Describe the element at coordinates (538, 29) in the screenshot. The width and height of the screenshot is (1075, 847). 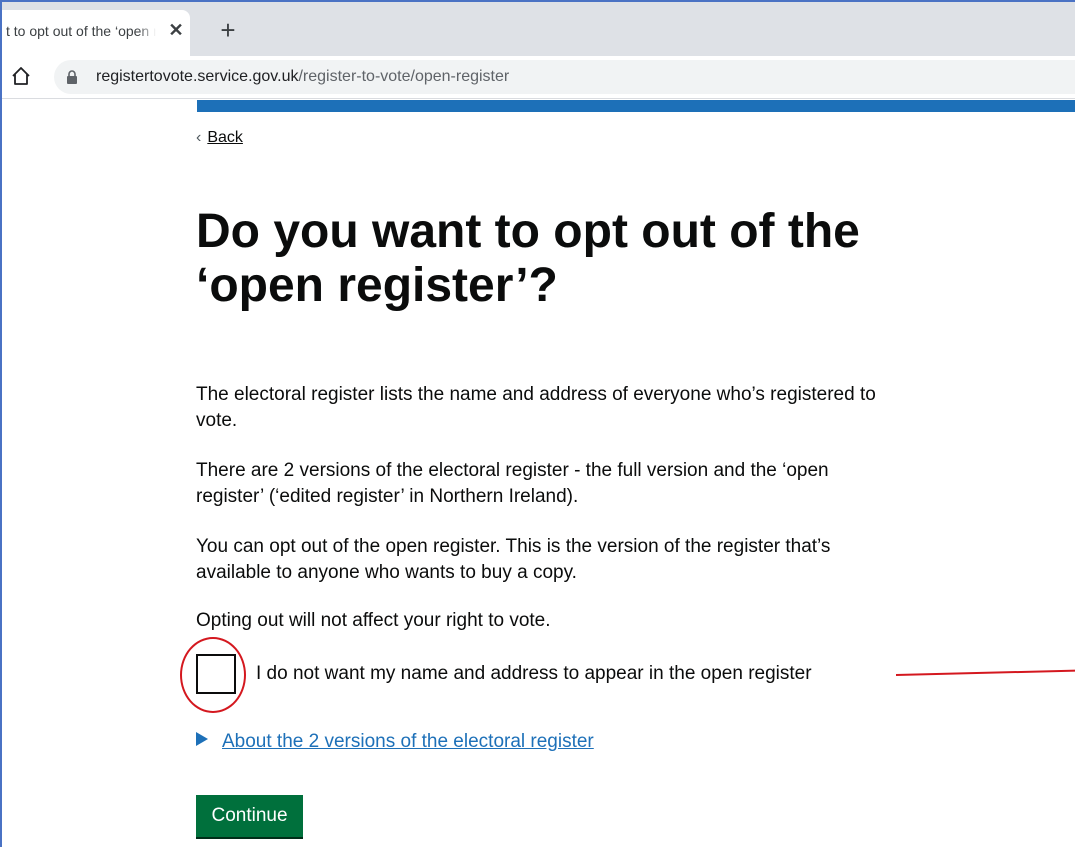
I see `browser-tab-strip: t to opt out of the ‘open register’? ✕ +` at that location.